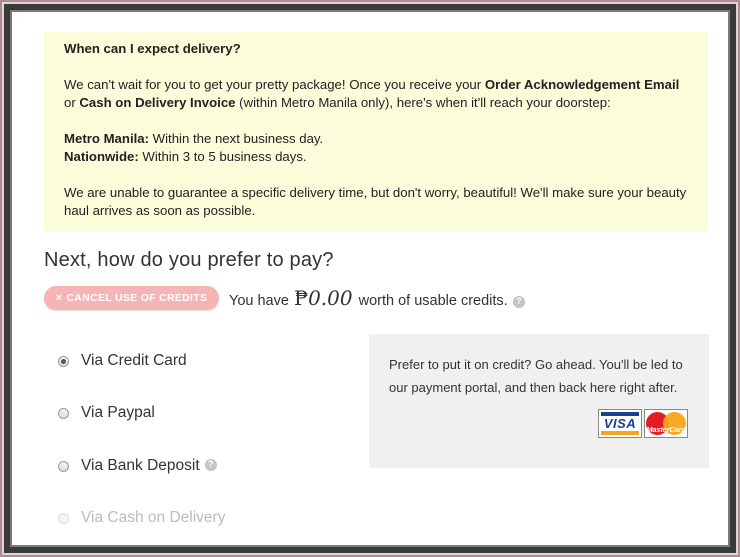 The width and height of the screenshot is (740, 557). Describe the element at coordinates (643, 423) in the screenshot. I see `card-logos: VISA MasterCard` at that location.